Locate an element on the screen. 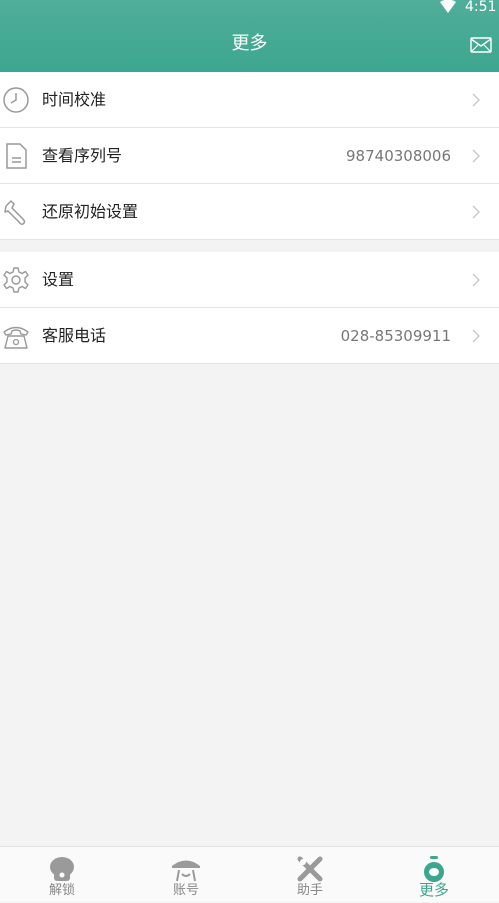  factory-reset-item: 还原初始设置 is located at coordinates (249, 212).